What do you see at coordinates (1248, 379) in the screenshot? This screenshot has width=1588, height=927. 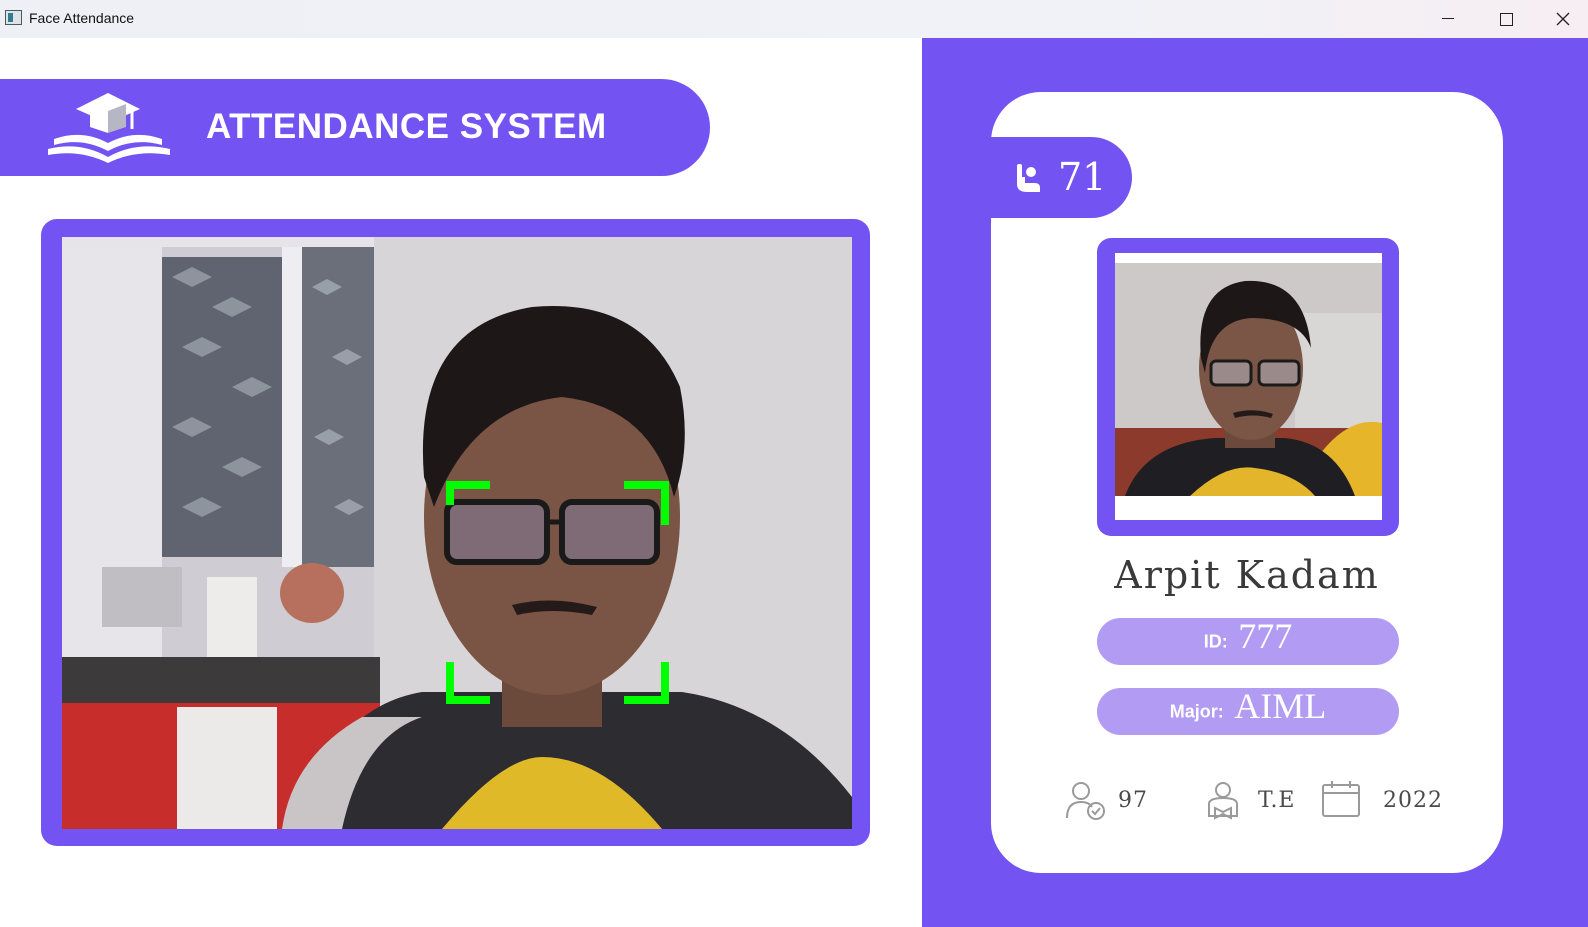 I see `student-photo` at bounding box center [1248, 379].